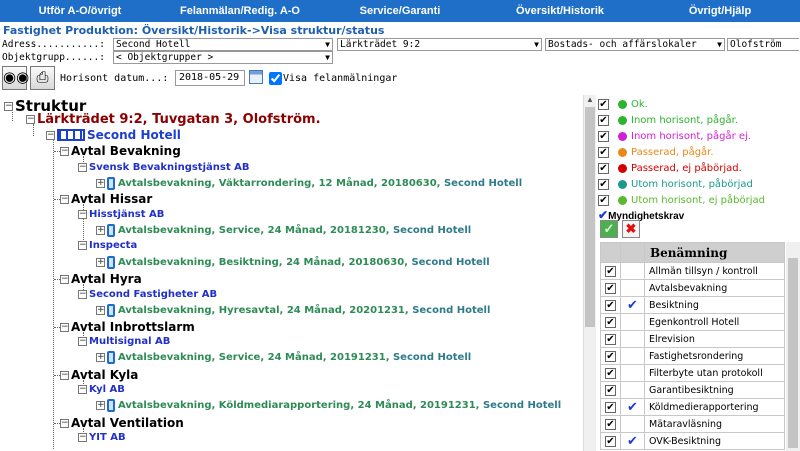 The width and height of the screenshot is (800, 451). What do you see at coordinates (692, 373) in the screenshot?
I see `table-row: ✔ Filterbyte utan protokoll` at bounding box center [692, 373].